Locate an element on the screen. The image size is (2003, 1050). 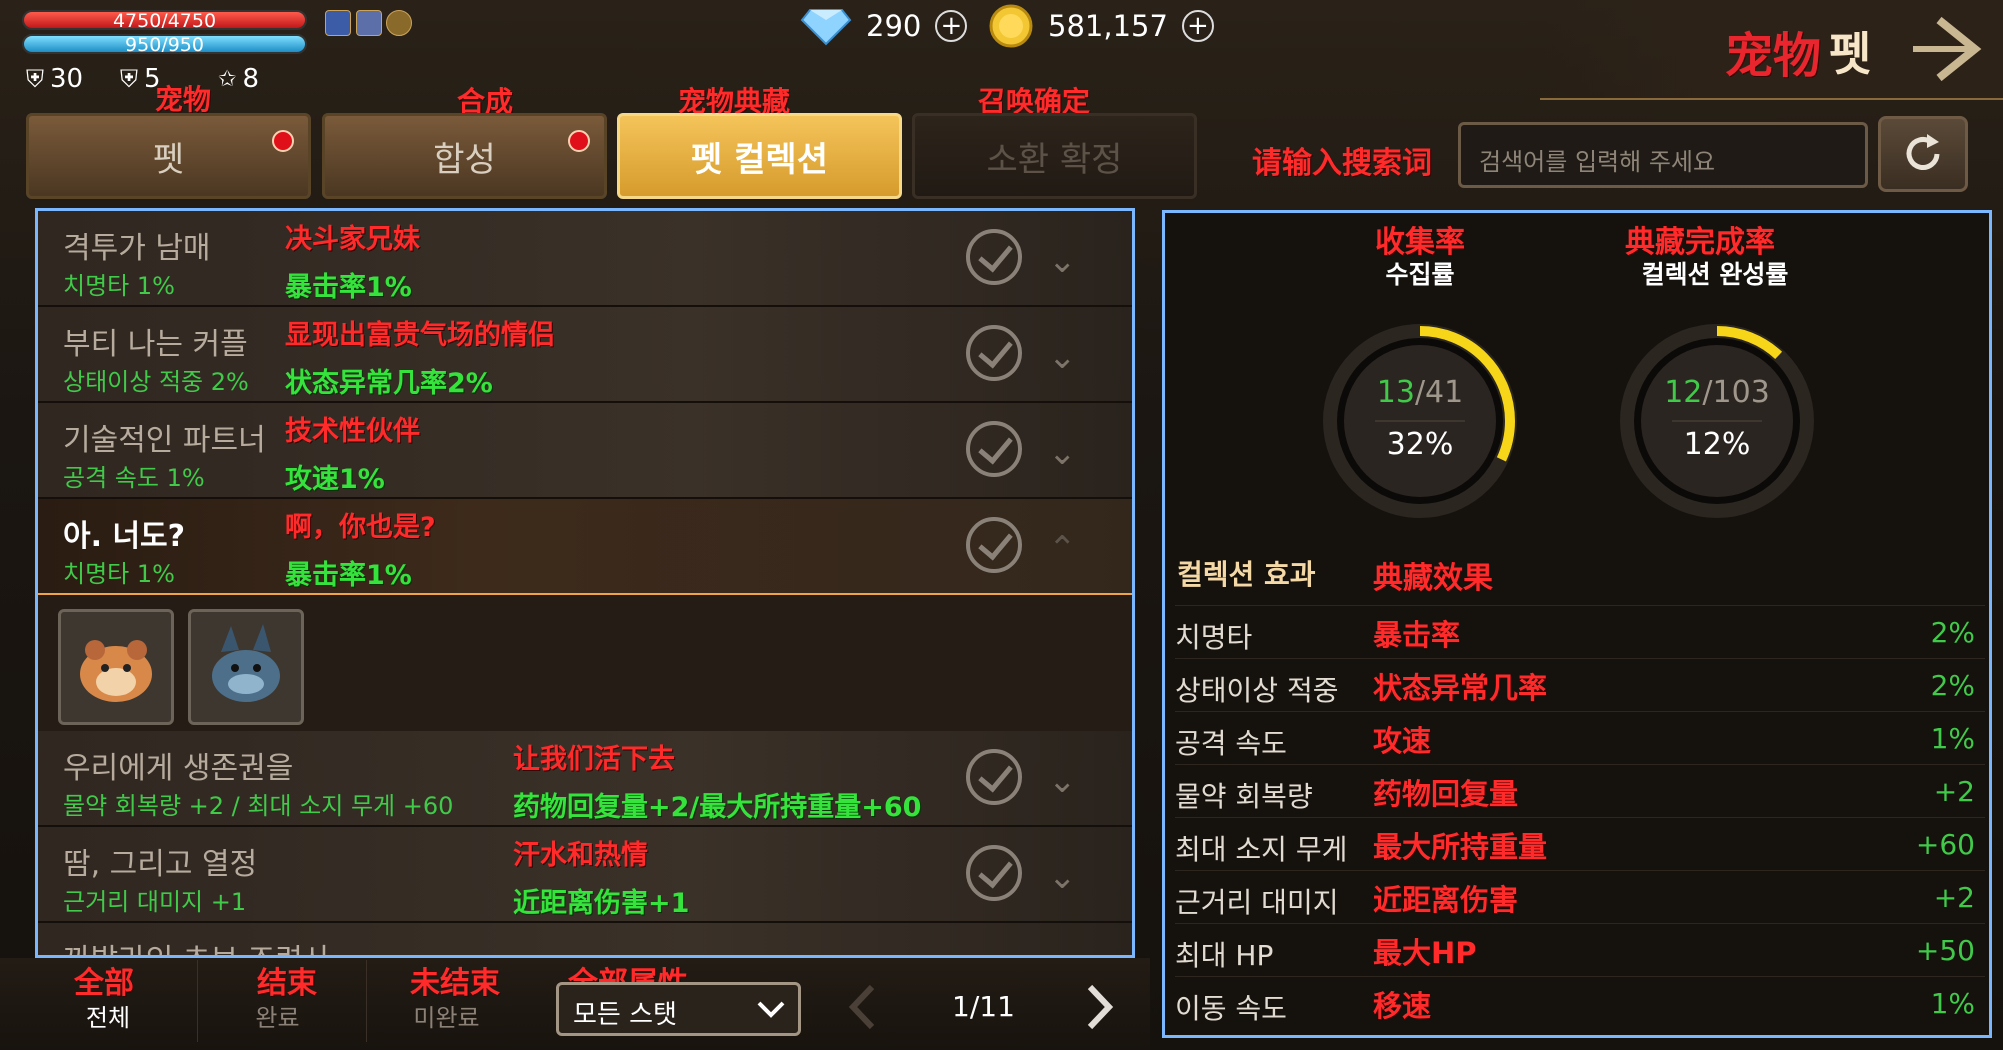
collect-rate-ring is located at coordinates (1420, 421).